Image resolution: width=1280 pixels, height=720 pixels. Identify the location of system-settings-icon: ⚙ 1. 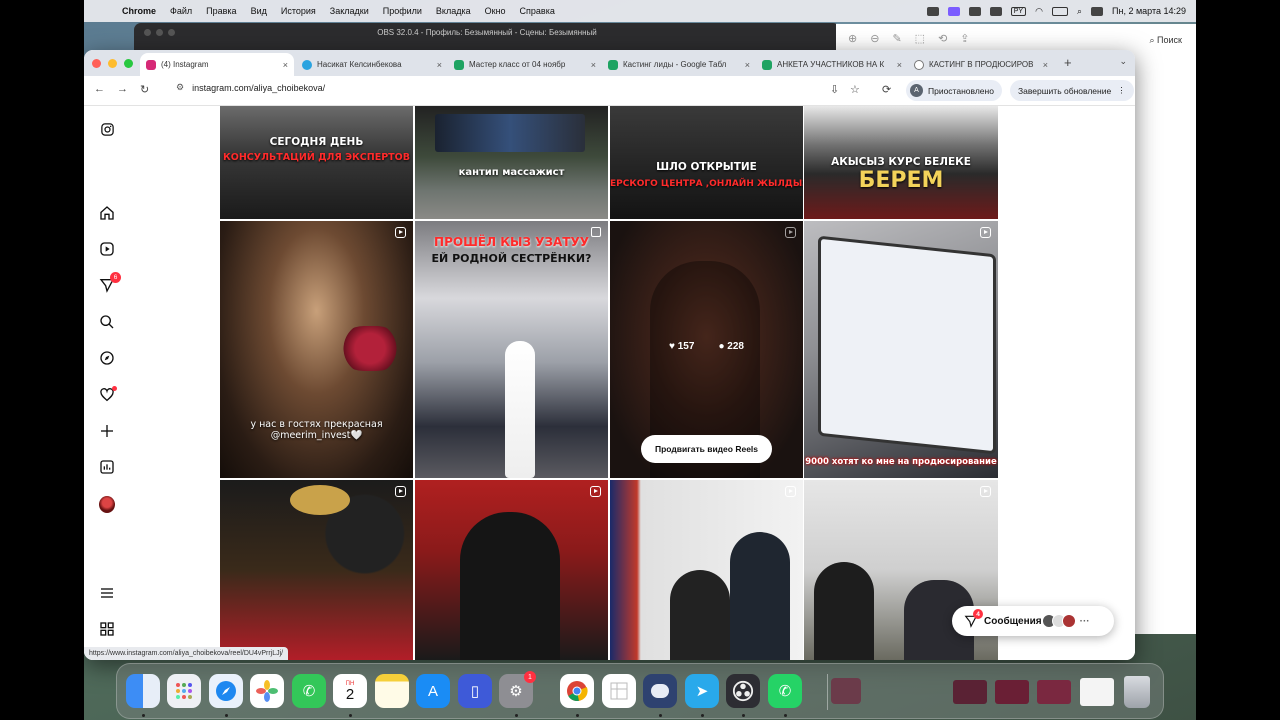
(517, 689).